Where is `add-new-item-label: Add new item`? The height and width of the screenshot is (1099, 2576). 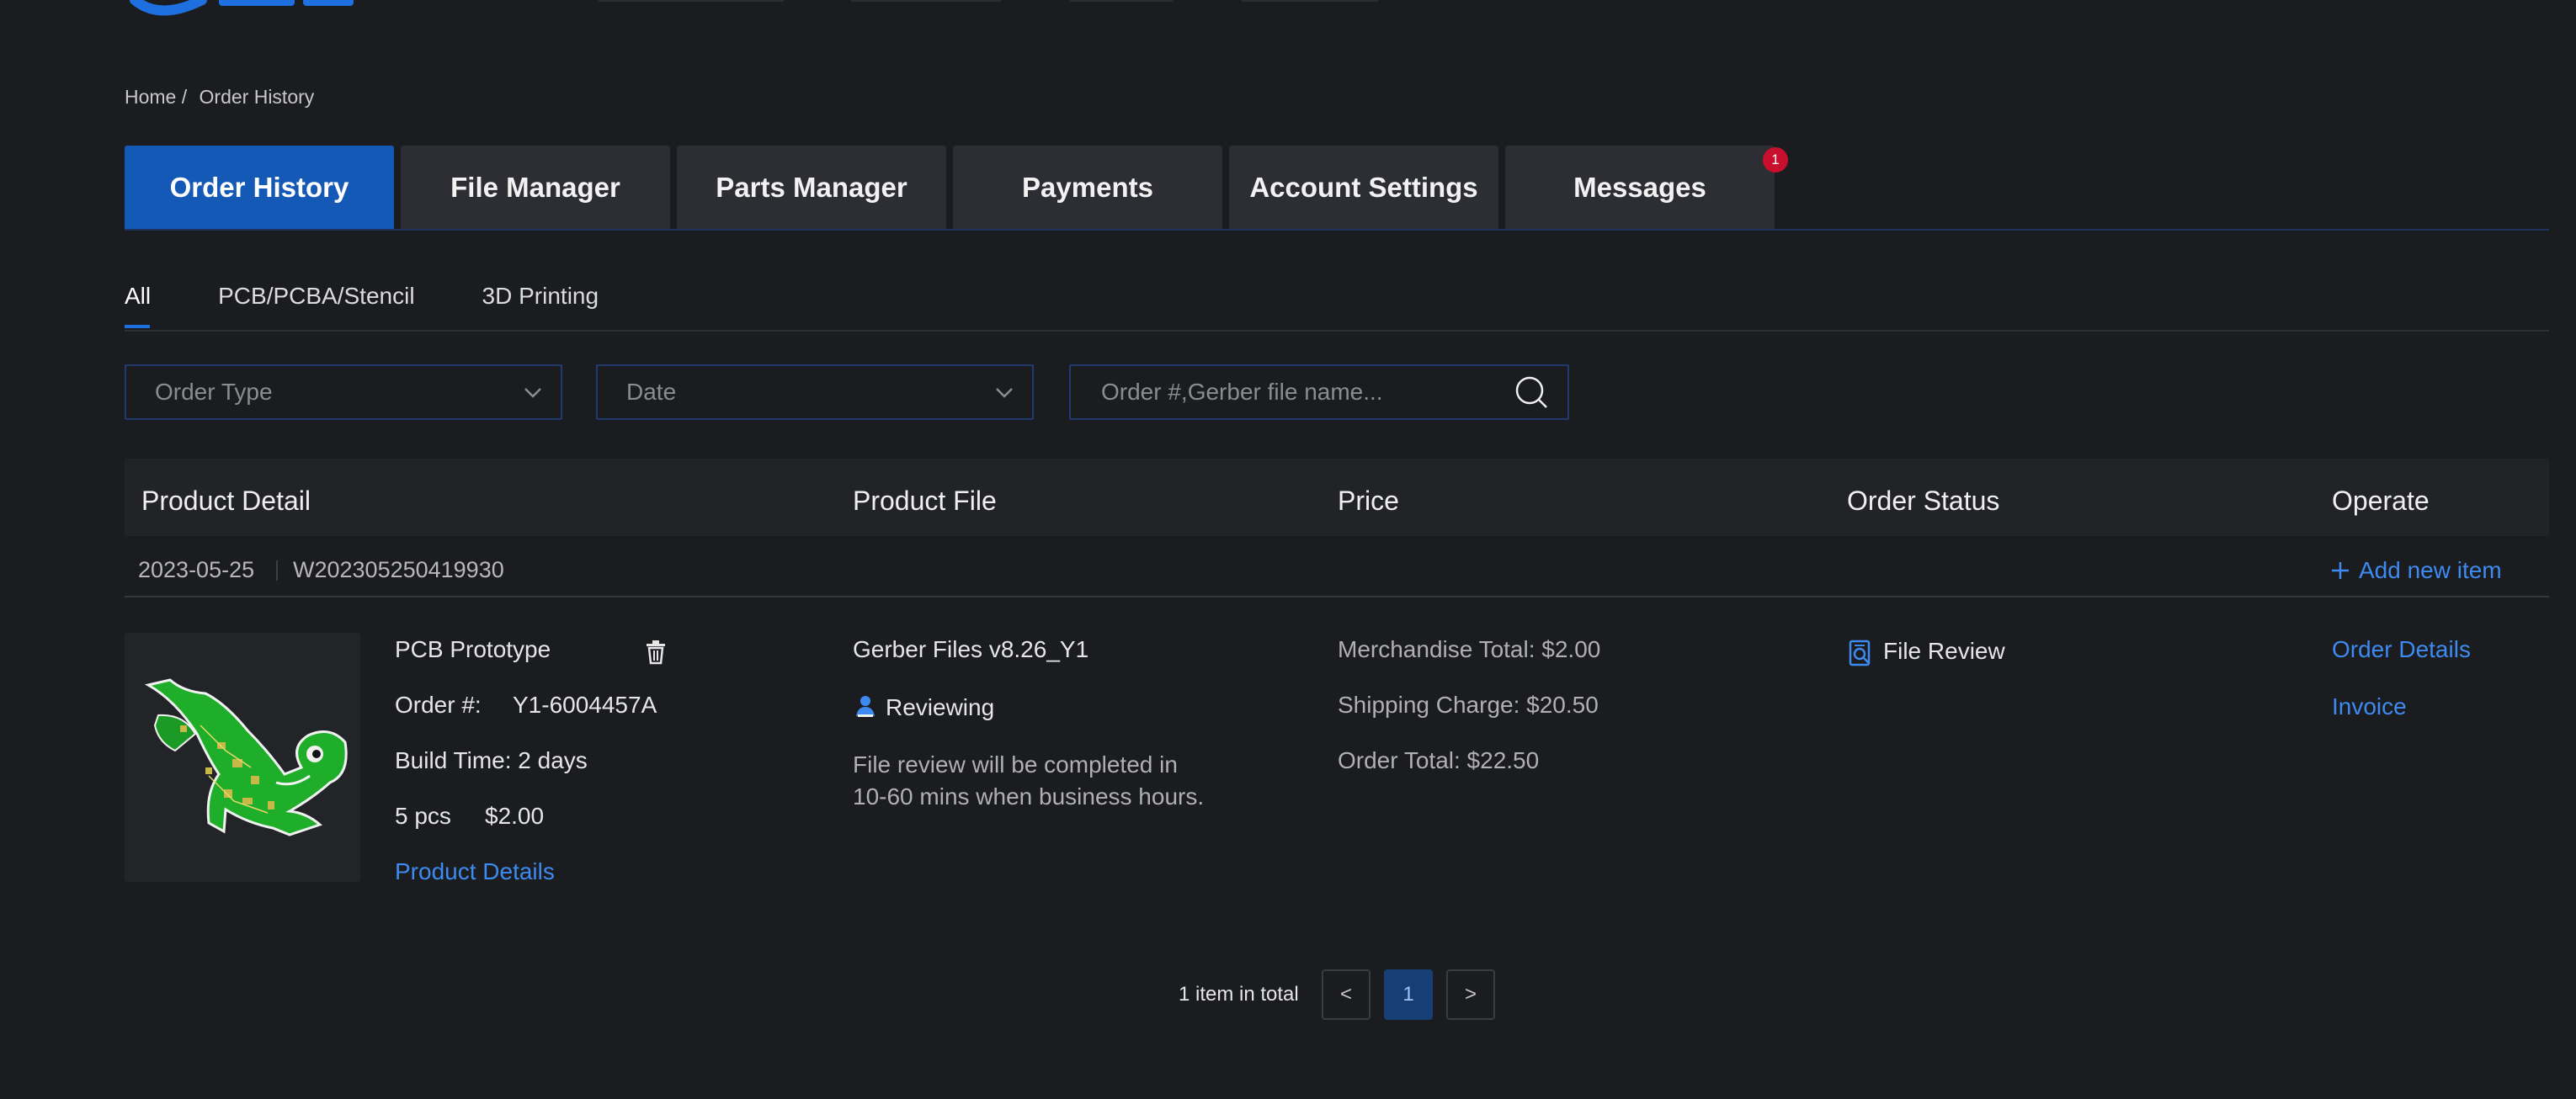 add-new-item-label: Add new item is located at coordinates (2430, 570).